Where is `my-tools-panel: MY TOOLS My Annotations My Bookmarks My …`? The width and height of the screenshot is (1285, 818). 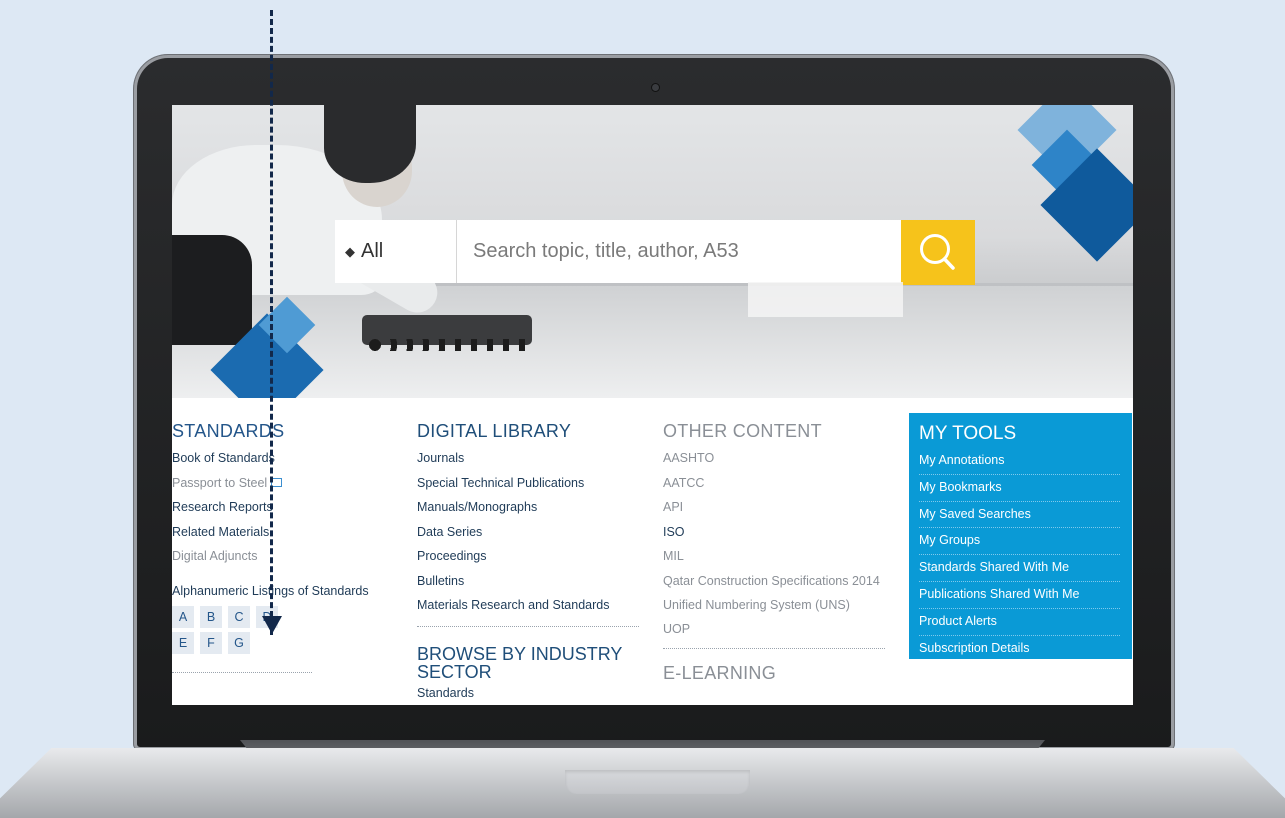
my-tools-panel: MY TOOLS My Annotations My Bookmarks My … is located at coordinates (1020, 536).